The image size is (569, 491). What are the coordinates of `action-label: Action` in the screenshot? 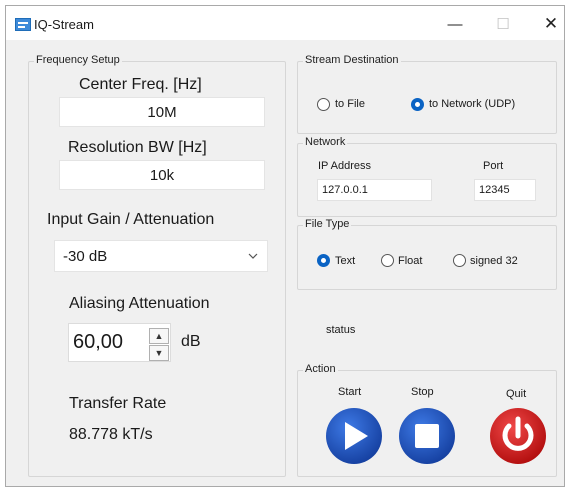 It's located at (320, 369).